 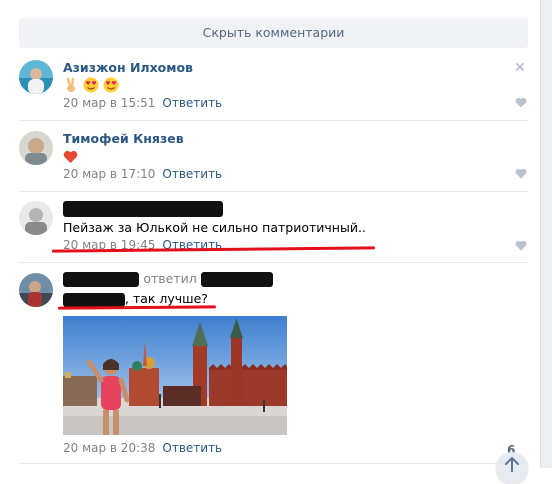 I want to click on hide-comments-button: Скрыть комментарии, so click(x=273, y=33).